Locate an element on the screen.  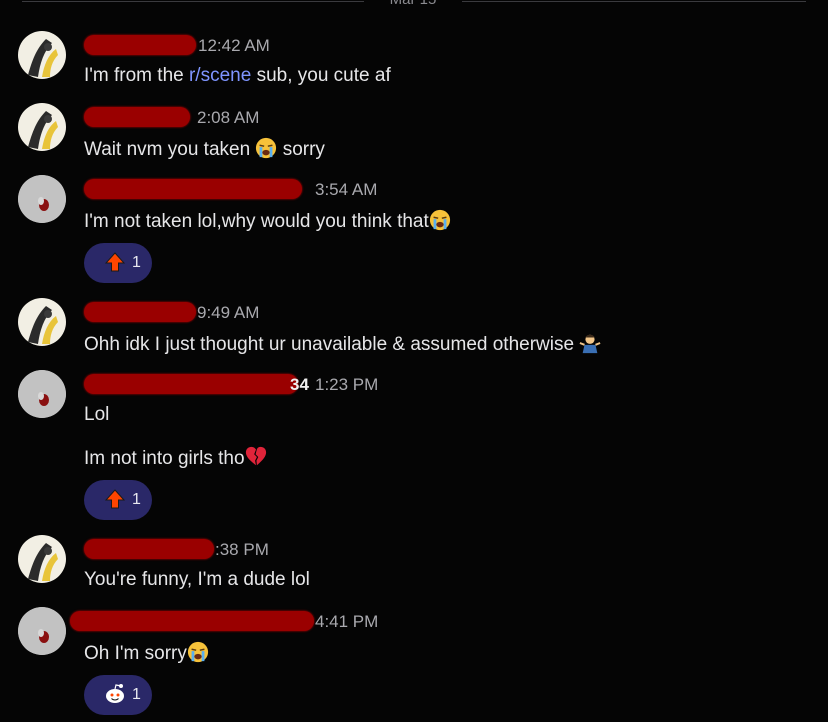
message-text-part: Lol is located at coordinates (97, 414).